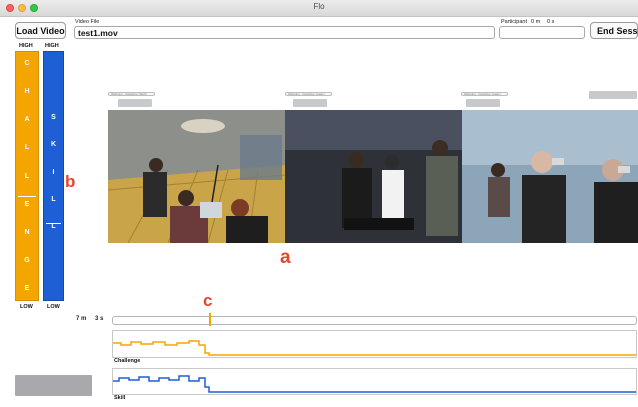  What do you see at coordinates (484, 94) in the screenshot?
I see `video-tab-3: Webcam - Facetime (Later)` at bounding box center [484, 94].